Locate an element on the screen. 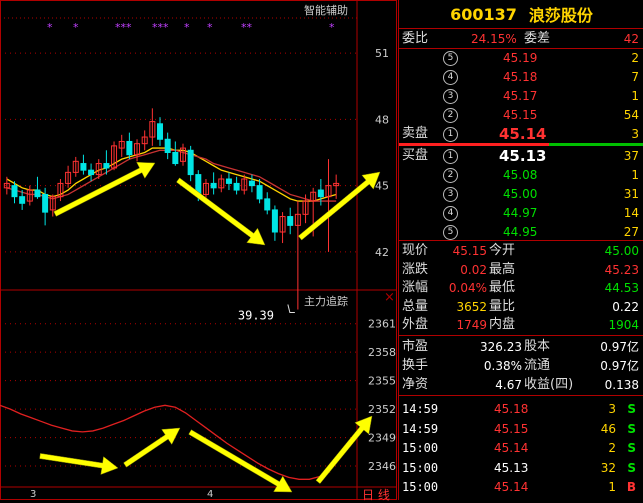  stat-value: 1904 is located at coordinates (623, 325).